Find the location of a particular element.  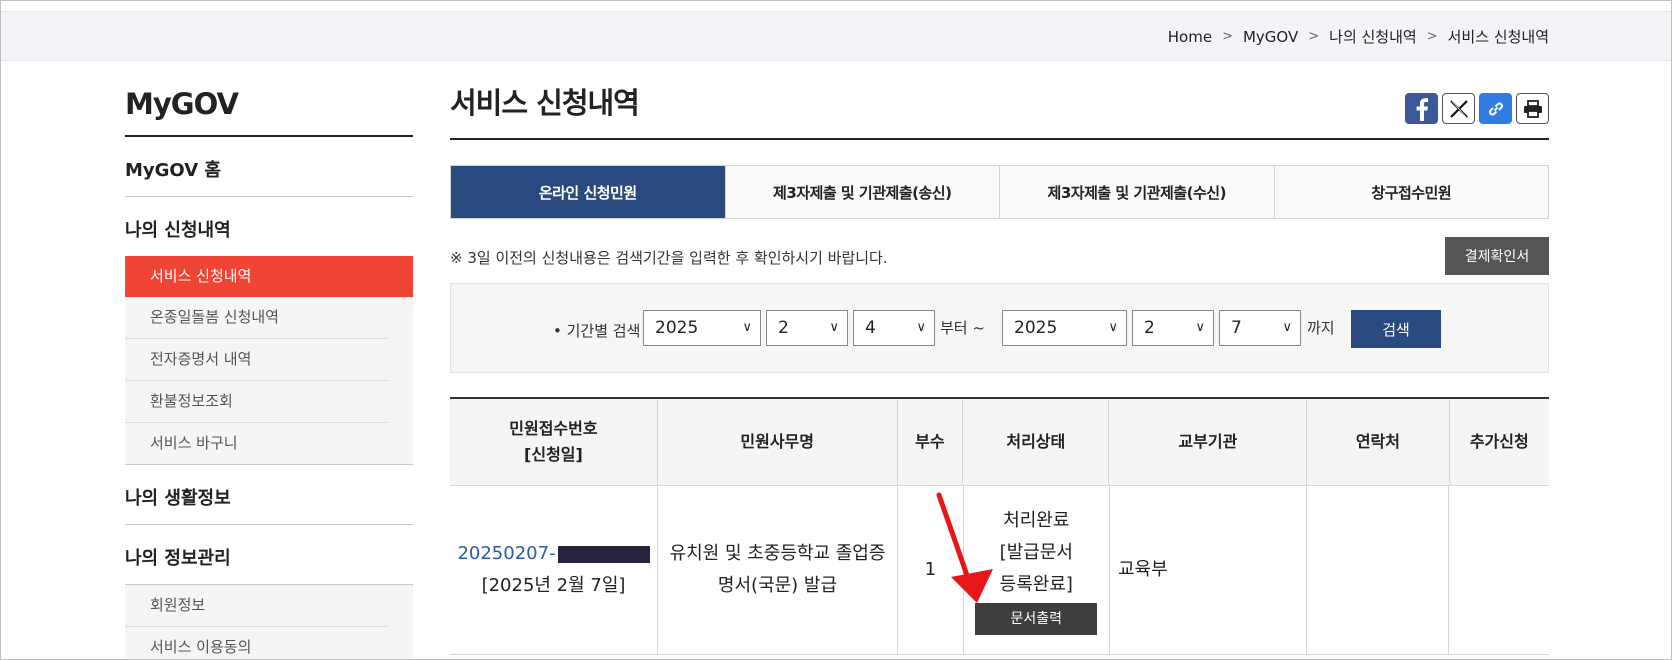

sidebar-item-member-info: 회원정보 is located at coordinates (256, 606).